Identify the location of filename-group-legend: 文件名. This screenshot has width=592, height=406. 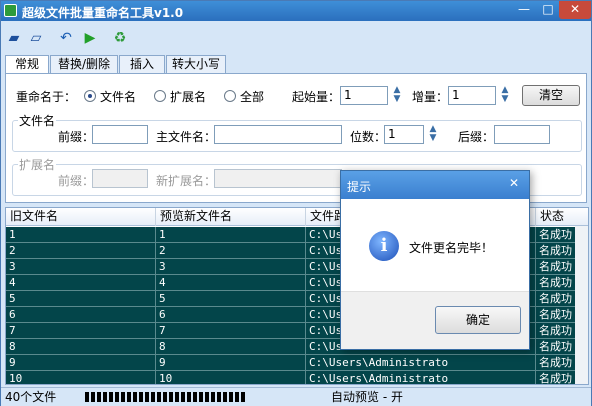
(37, 120).